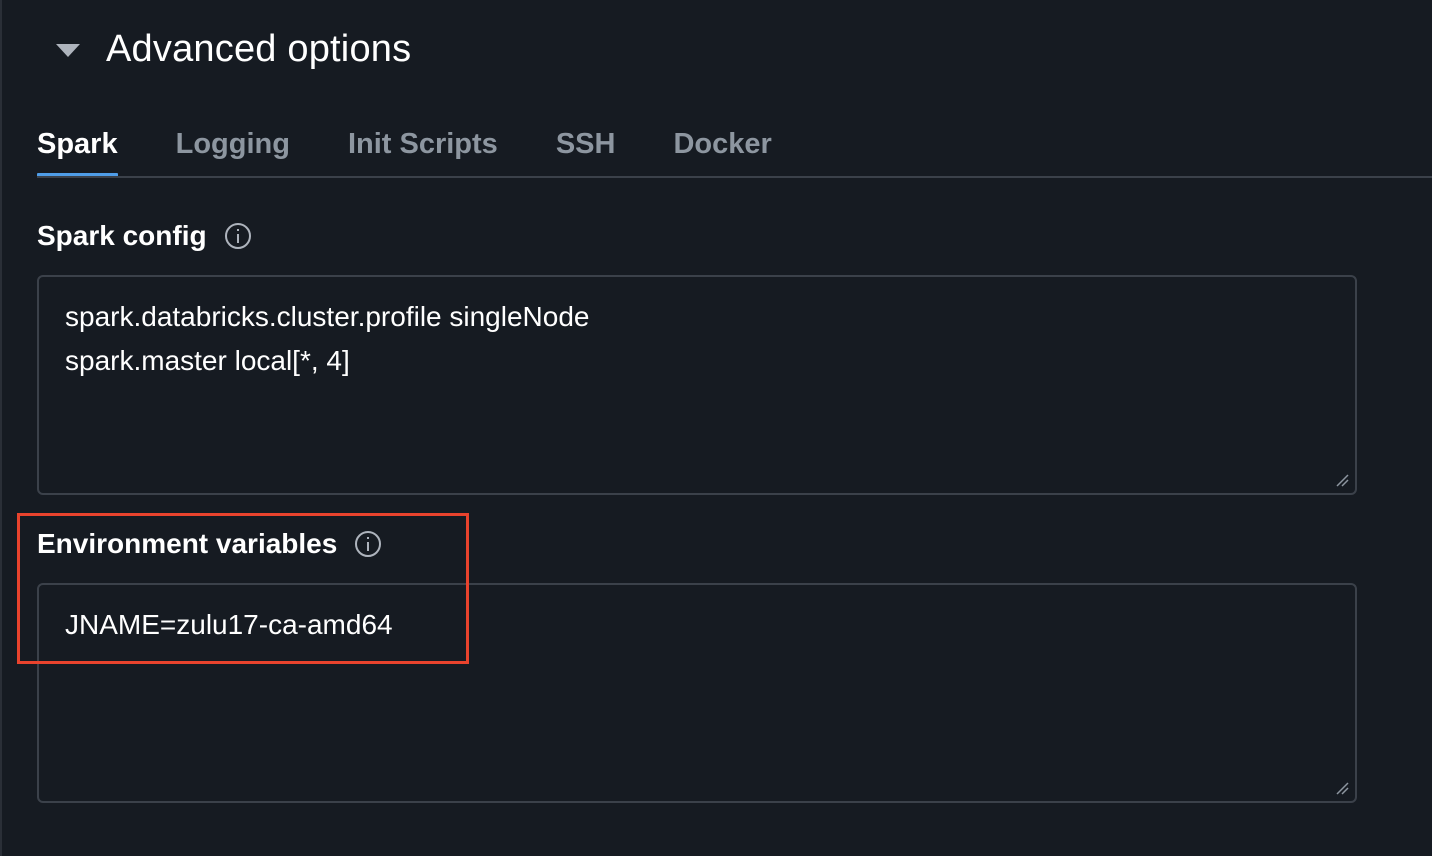 This screenshot has width=1432, height=856. Describe the element at coordinates (1, 428) in the screenshot. I see `panel-left-border` at that location.